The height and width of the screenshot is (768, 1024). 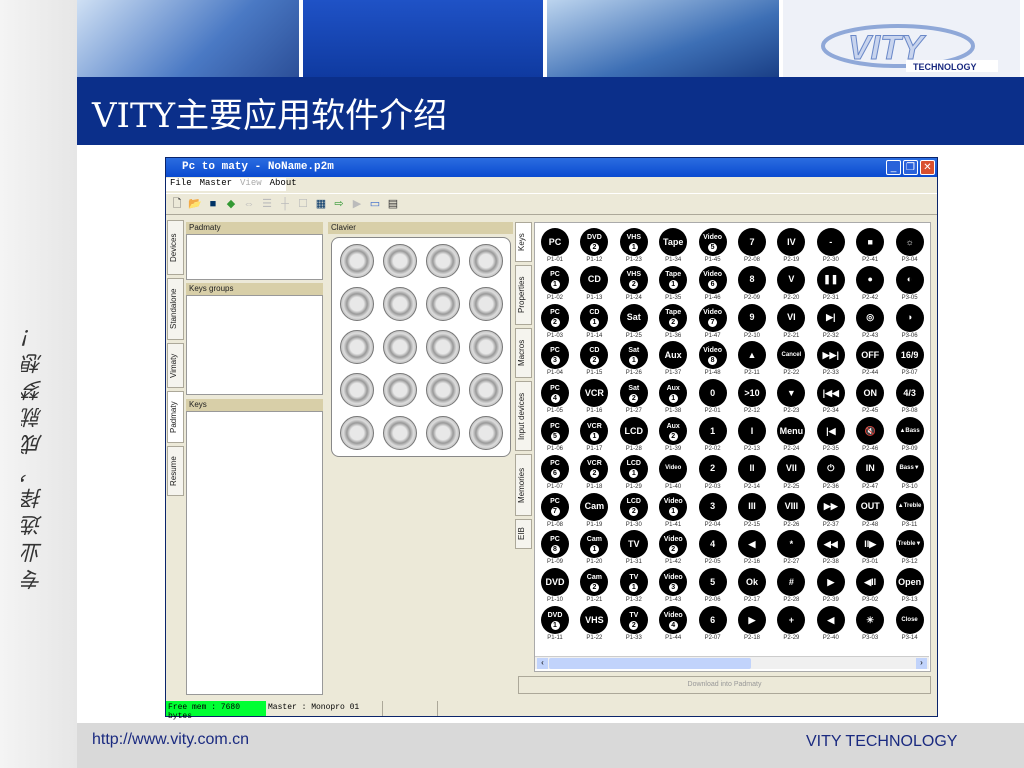 I want to click on key-button: Cancel, so click(x=791, y=355).